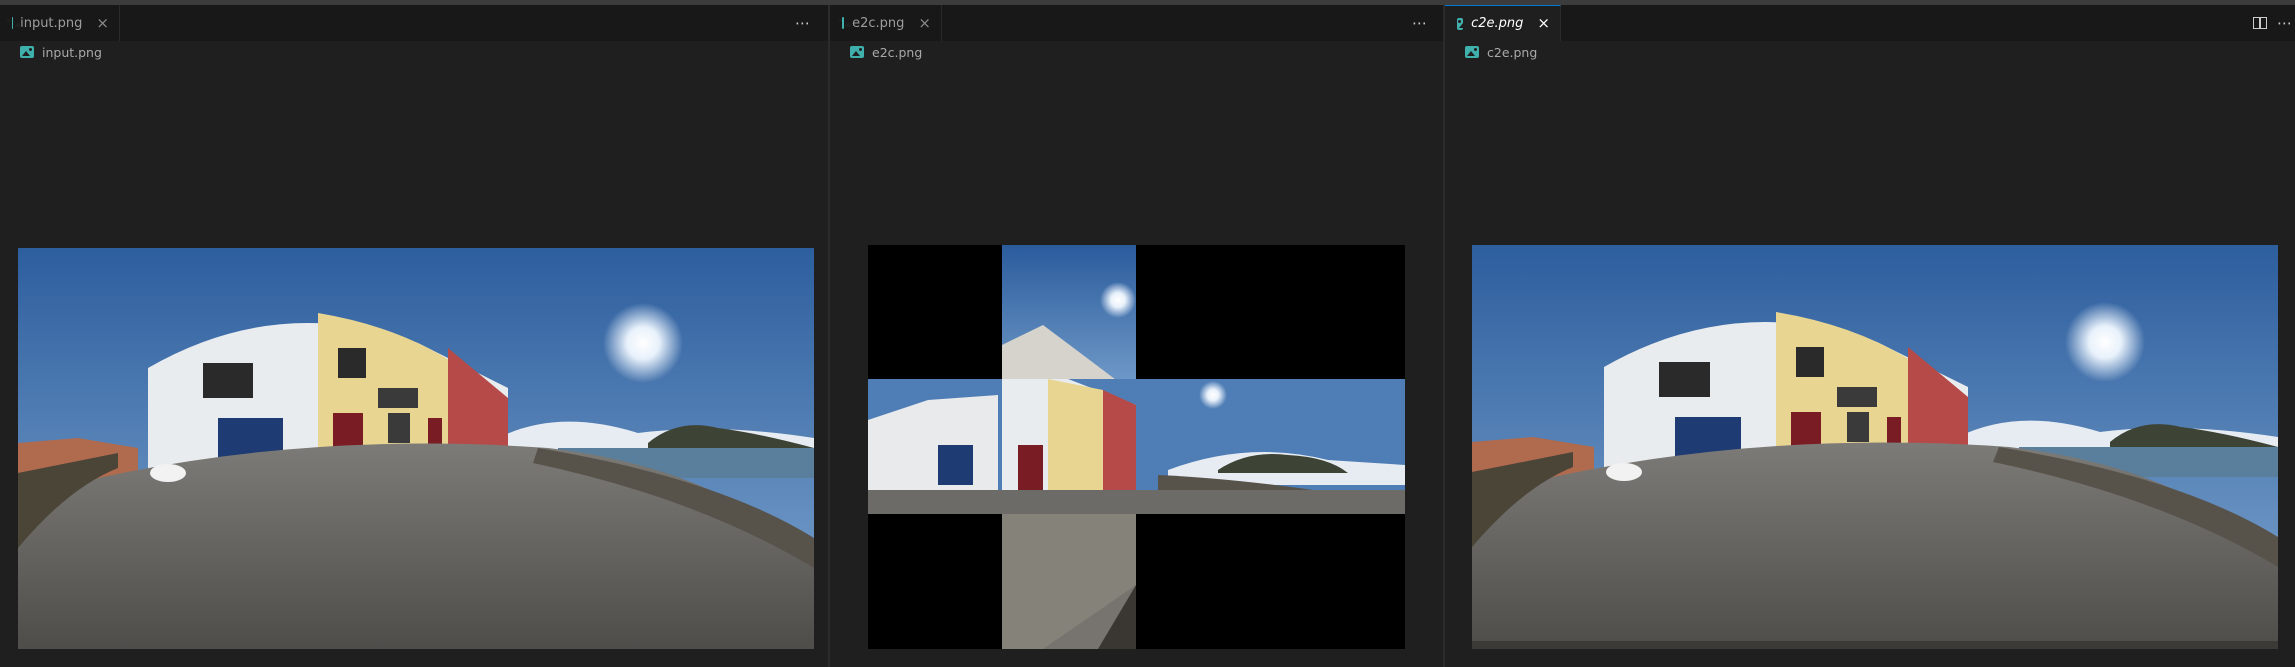 This screenshot has height=667, width=2295. What do you see at coordinates (2260, 23) in the screenshot?
I see `split-editor-icon` at bounding box center [2260, 23].